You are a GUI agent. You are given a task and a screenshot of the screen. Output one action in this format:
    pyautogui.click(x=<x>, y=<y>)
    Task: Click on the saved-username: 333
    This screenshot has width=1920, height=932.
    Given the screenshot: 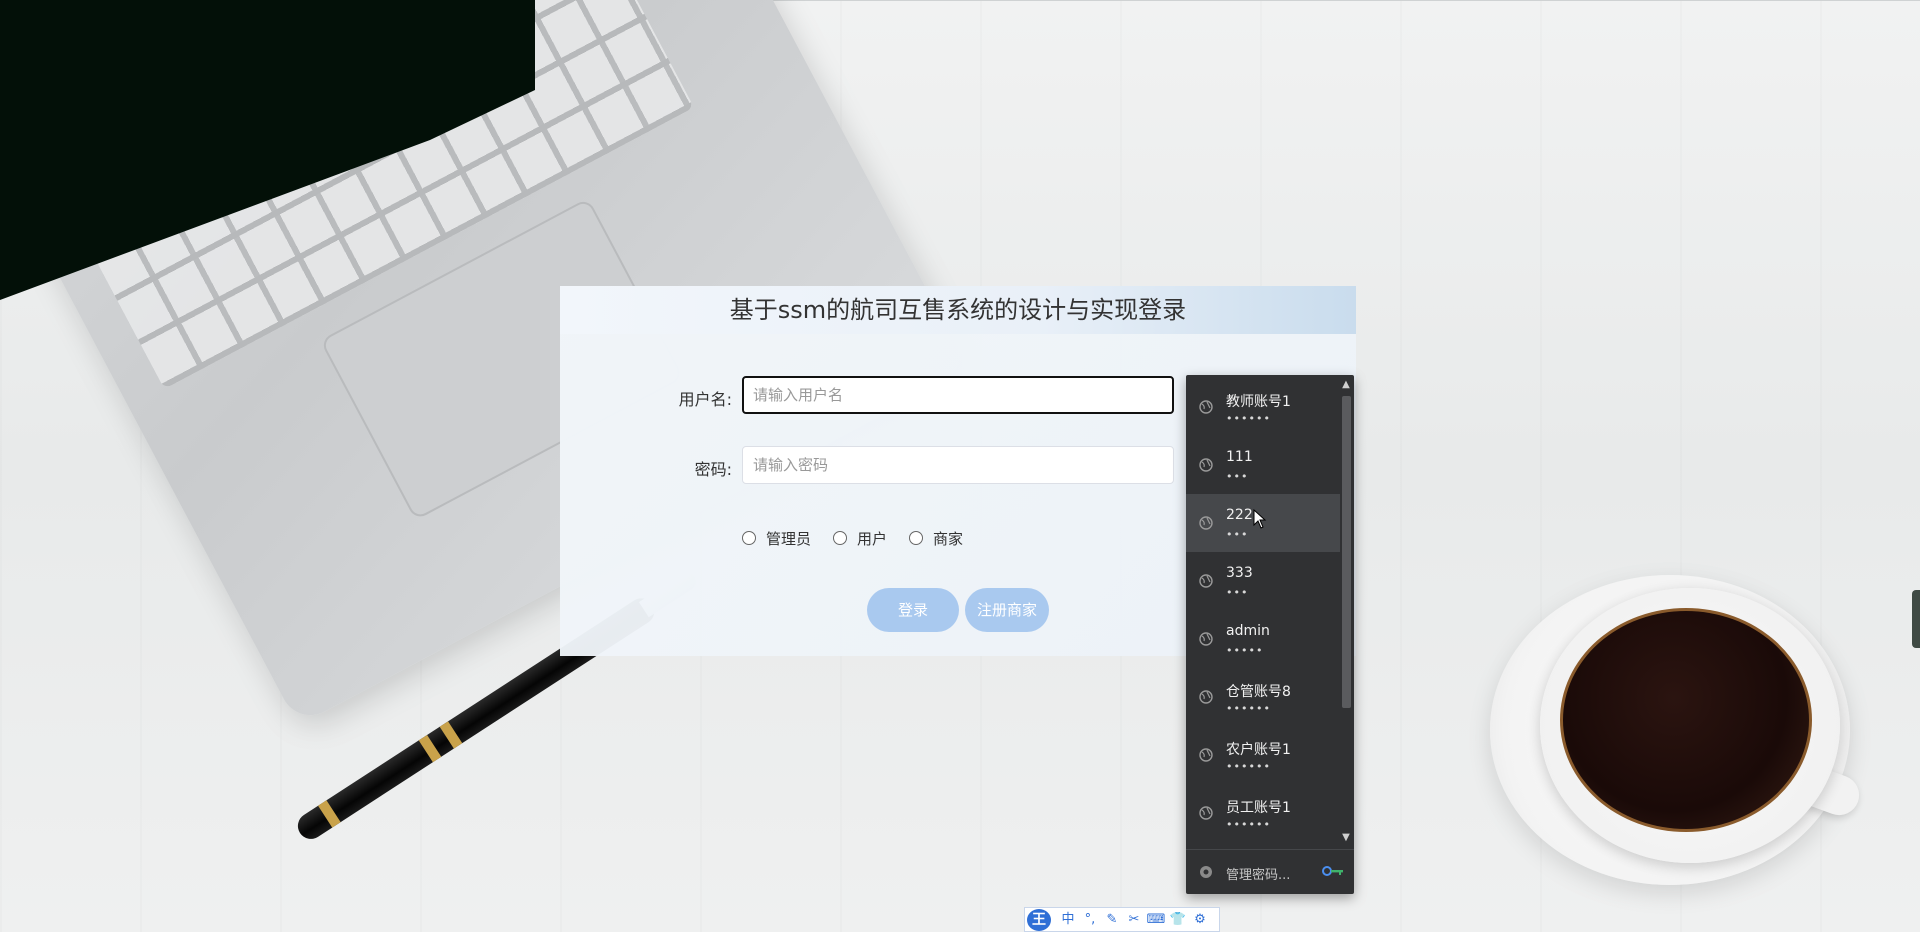 What is the action you would take?
    pyautogui.click(x=1239, y=573)
    